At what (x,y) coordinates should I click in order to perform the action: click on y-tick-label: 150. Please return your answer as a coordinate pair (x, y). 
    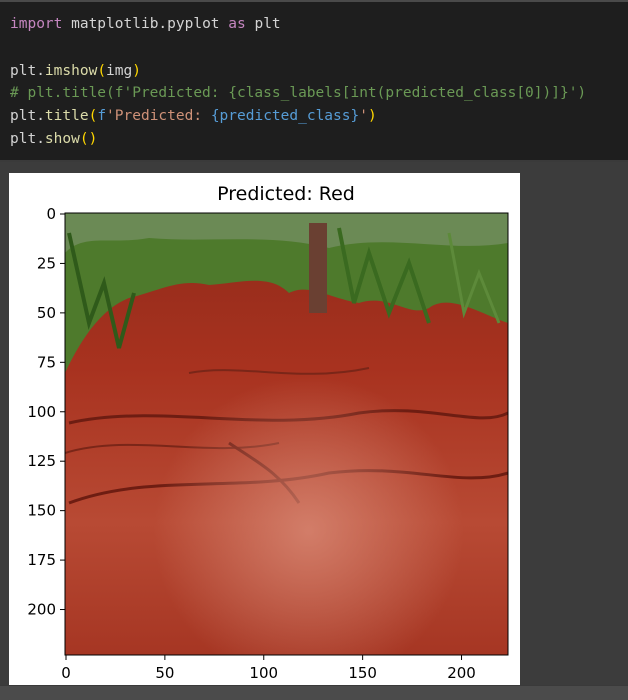
    Looking at the image, I should click on (41, 511).